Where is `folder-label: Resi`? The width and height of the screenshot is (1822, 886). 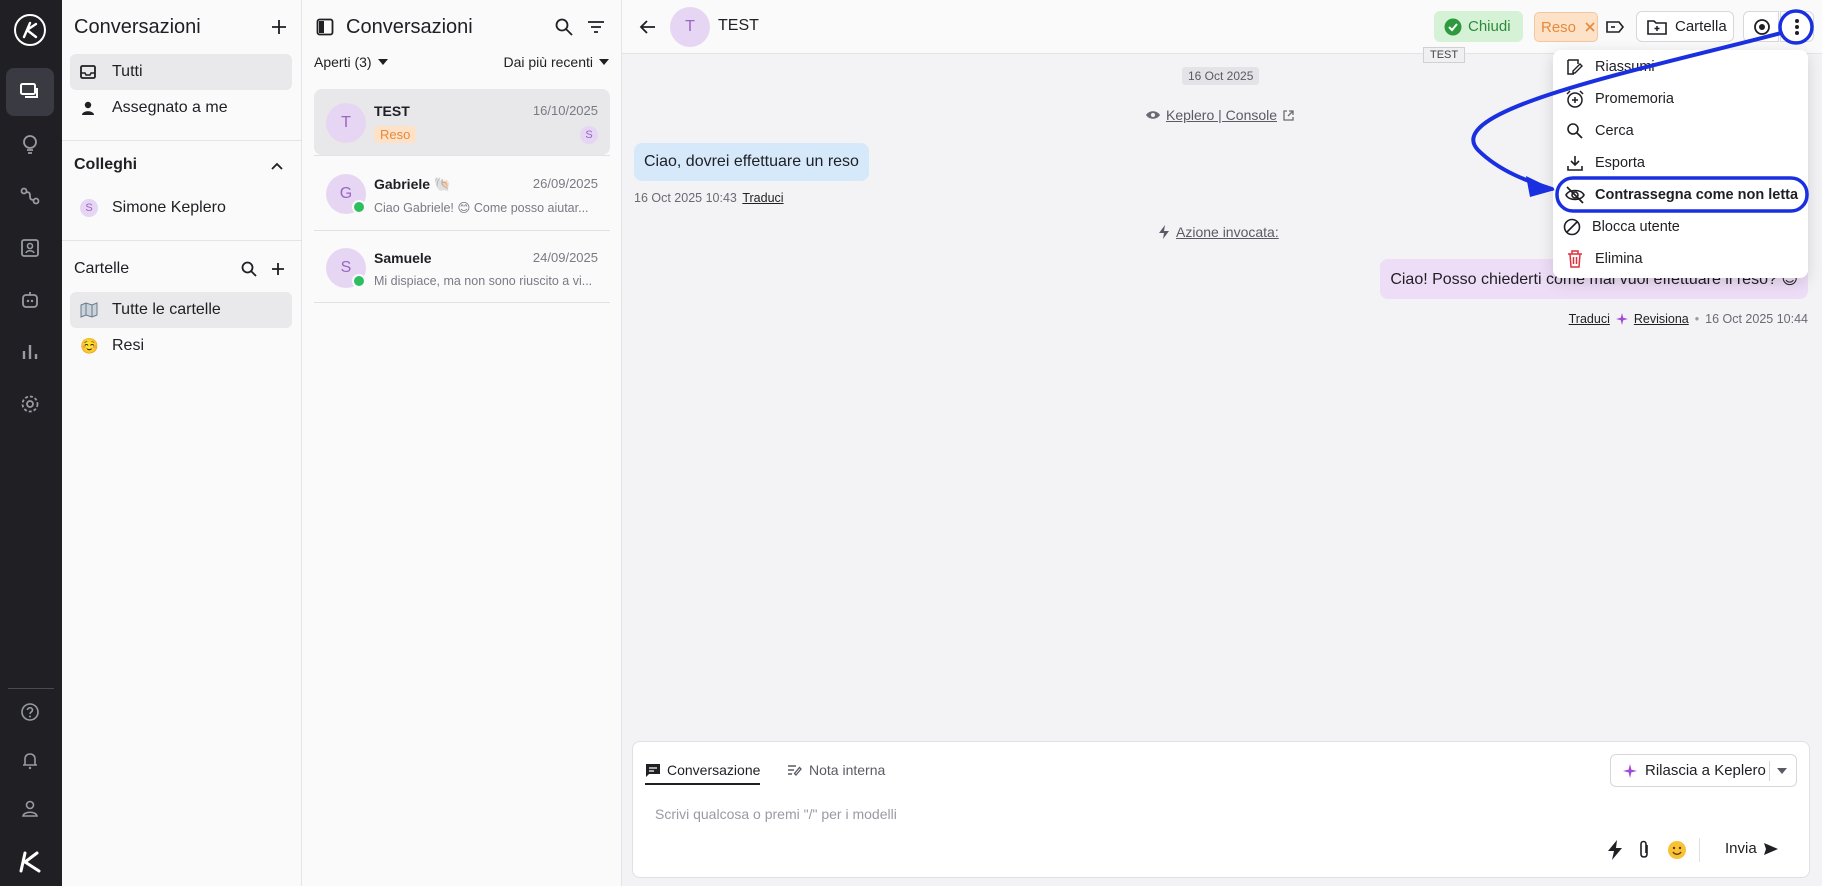 folder-label: Resi is located at coordinates (128, 345).